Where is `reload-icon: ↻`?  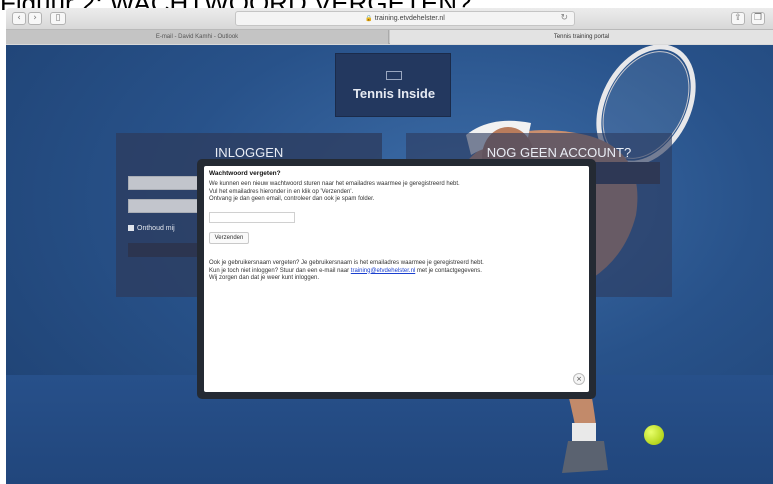
reload-icon: ↻ is located at coordinates (564, 18).